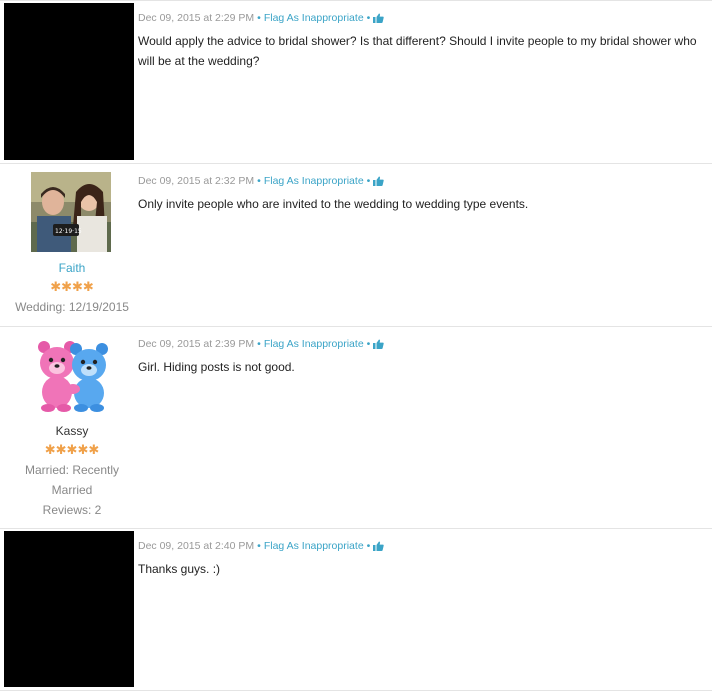 The height and width of the screenshot is (691, 720). I want to click on avatar: 12·19·15, so click(71, 212).